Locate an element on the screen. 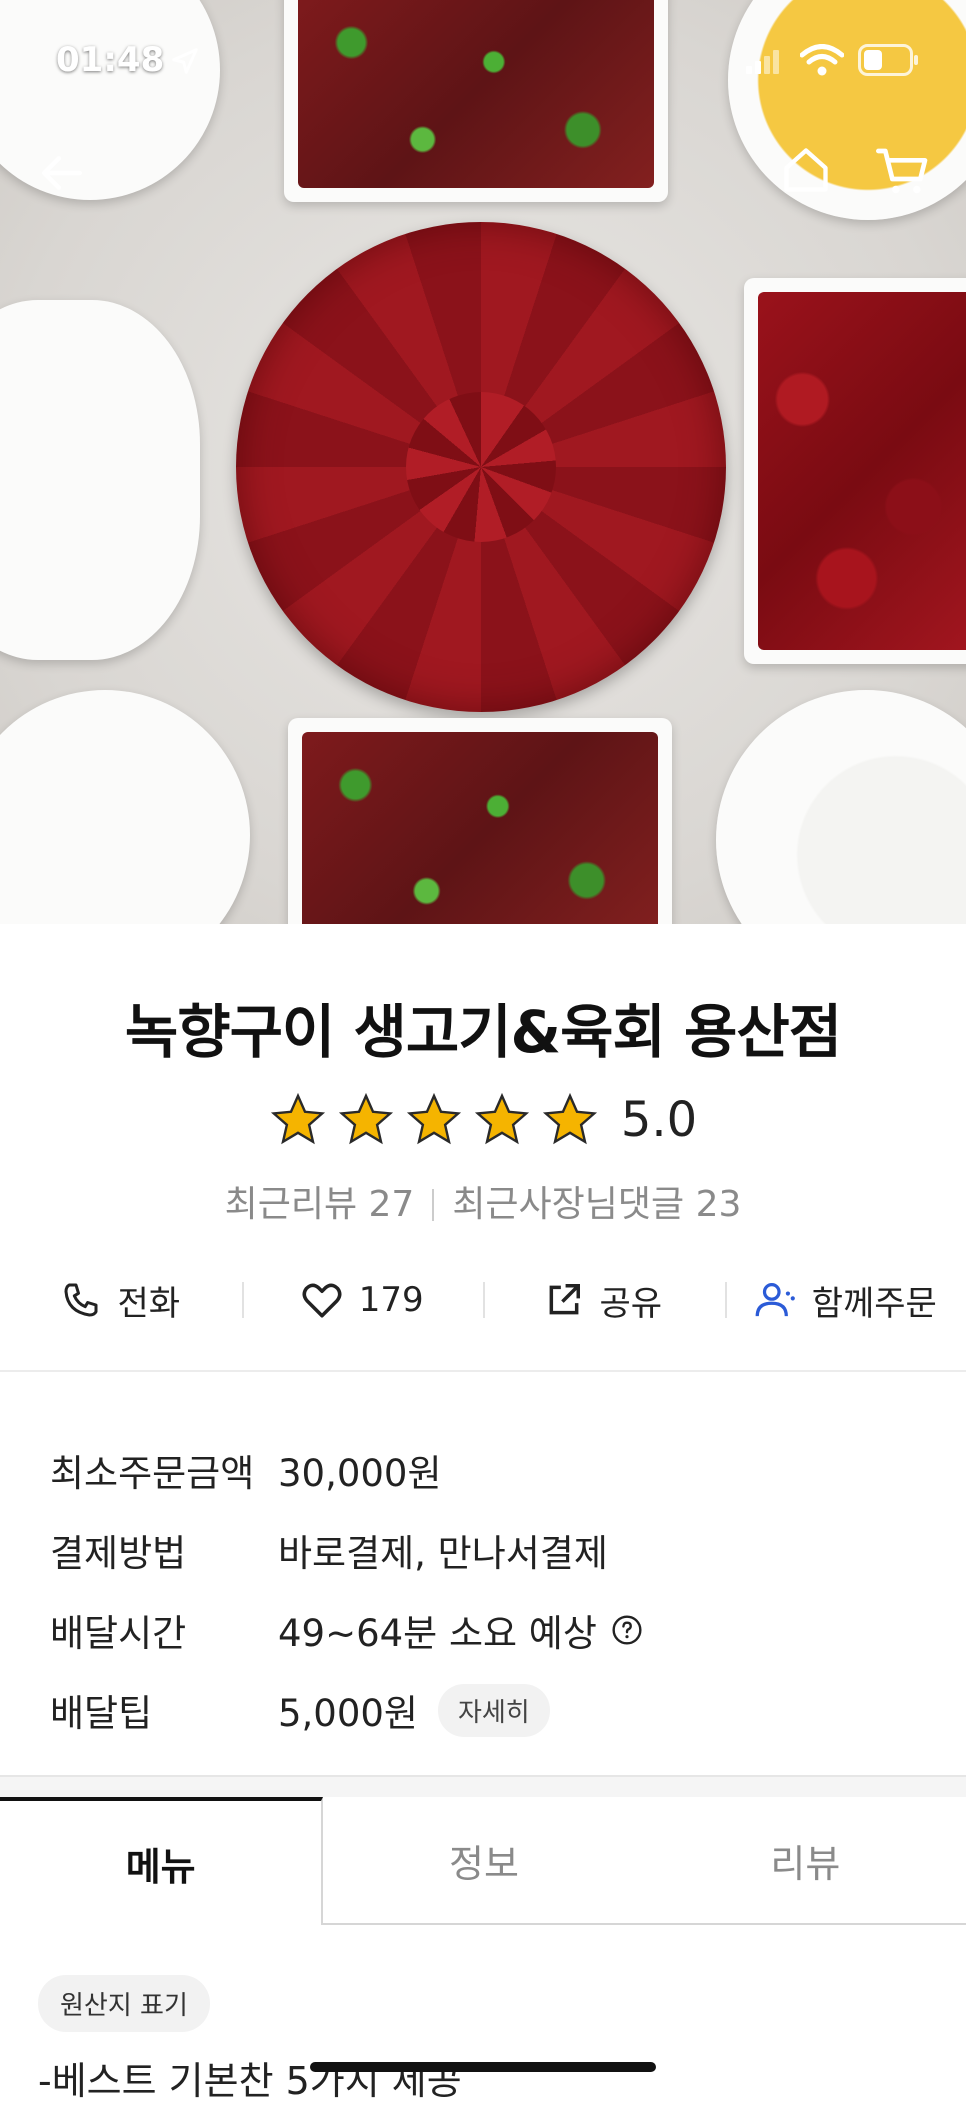  store-tabs: 메뉴 정보 리뷰 is located at coordinates (483, 1861).